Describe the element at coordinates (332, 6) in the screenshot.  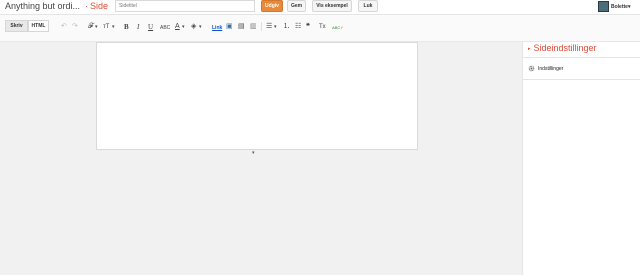
I see `preview-button: Vis eksempel` at that location.